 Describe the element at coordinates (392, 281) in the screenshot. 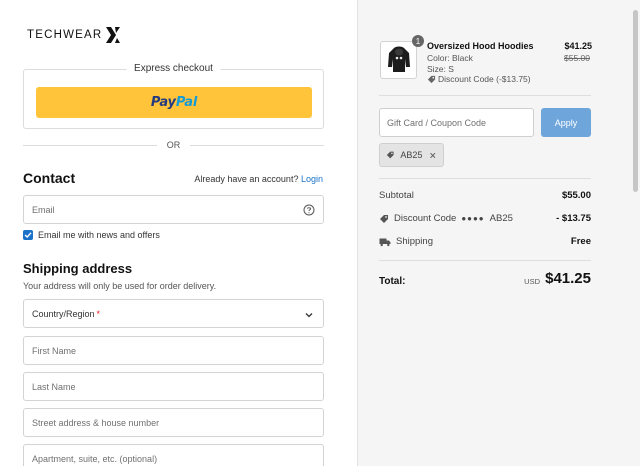

I see `total-label: Total:` at that location.